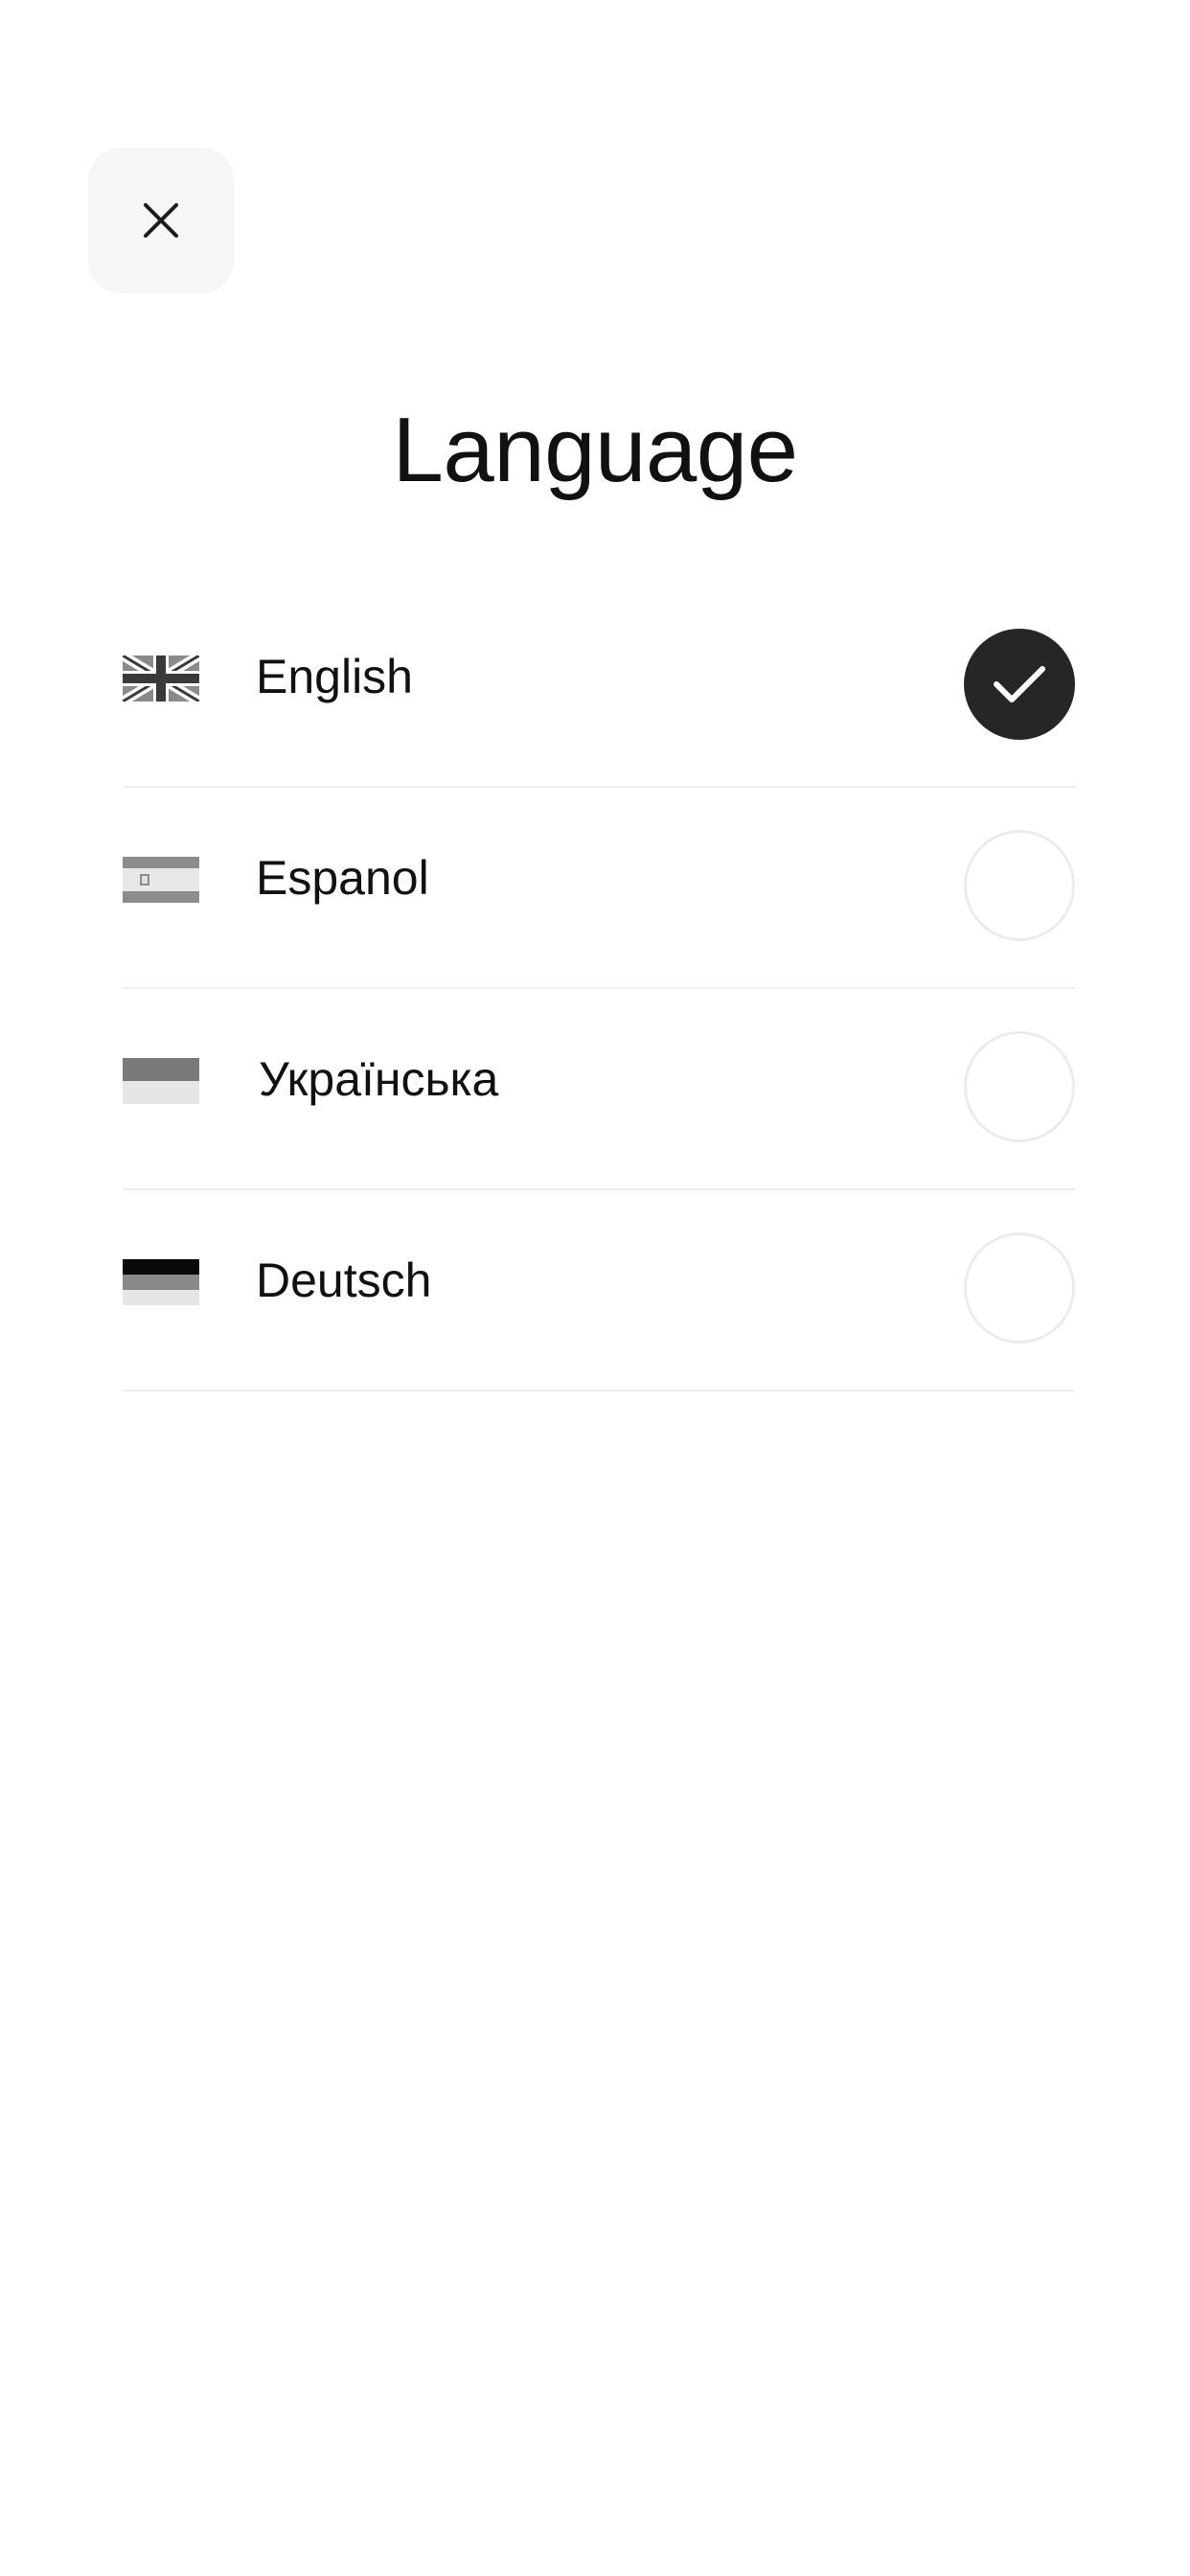 The height and width of the screenshot is (2576, 1190). I want to click on germany-flag-icon, so click(161, 1282).